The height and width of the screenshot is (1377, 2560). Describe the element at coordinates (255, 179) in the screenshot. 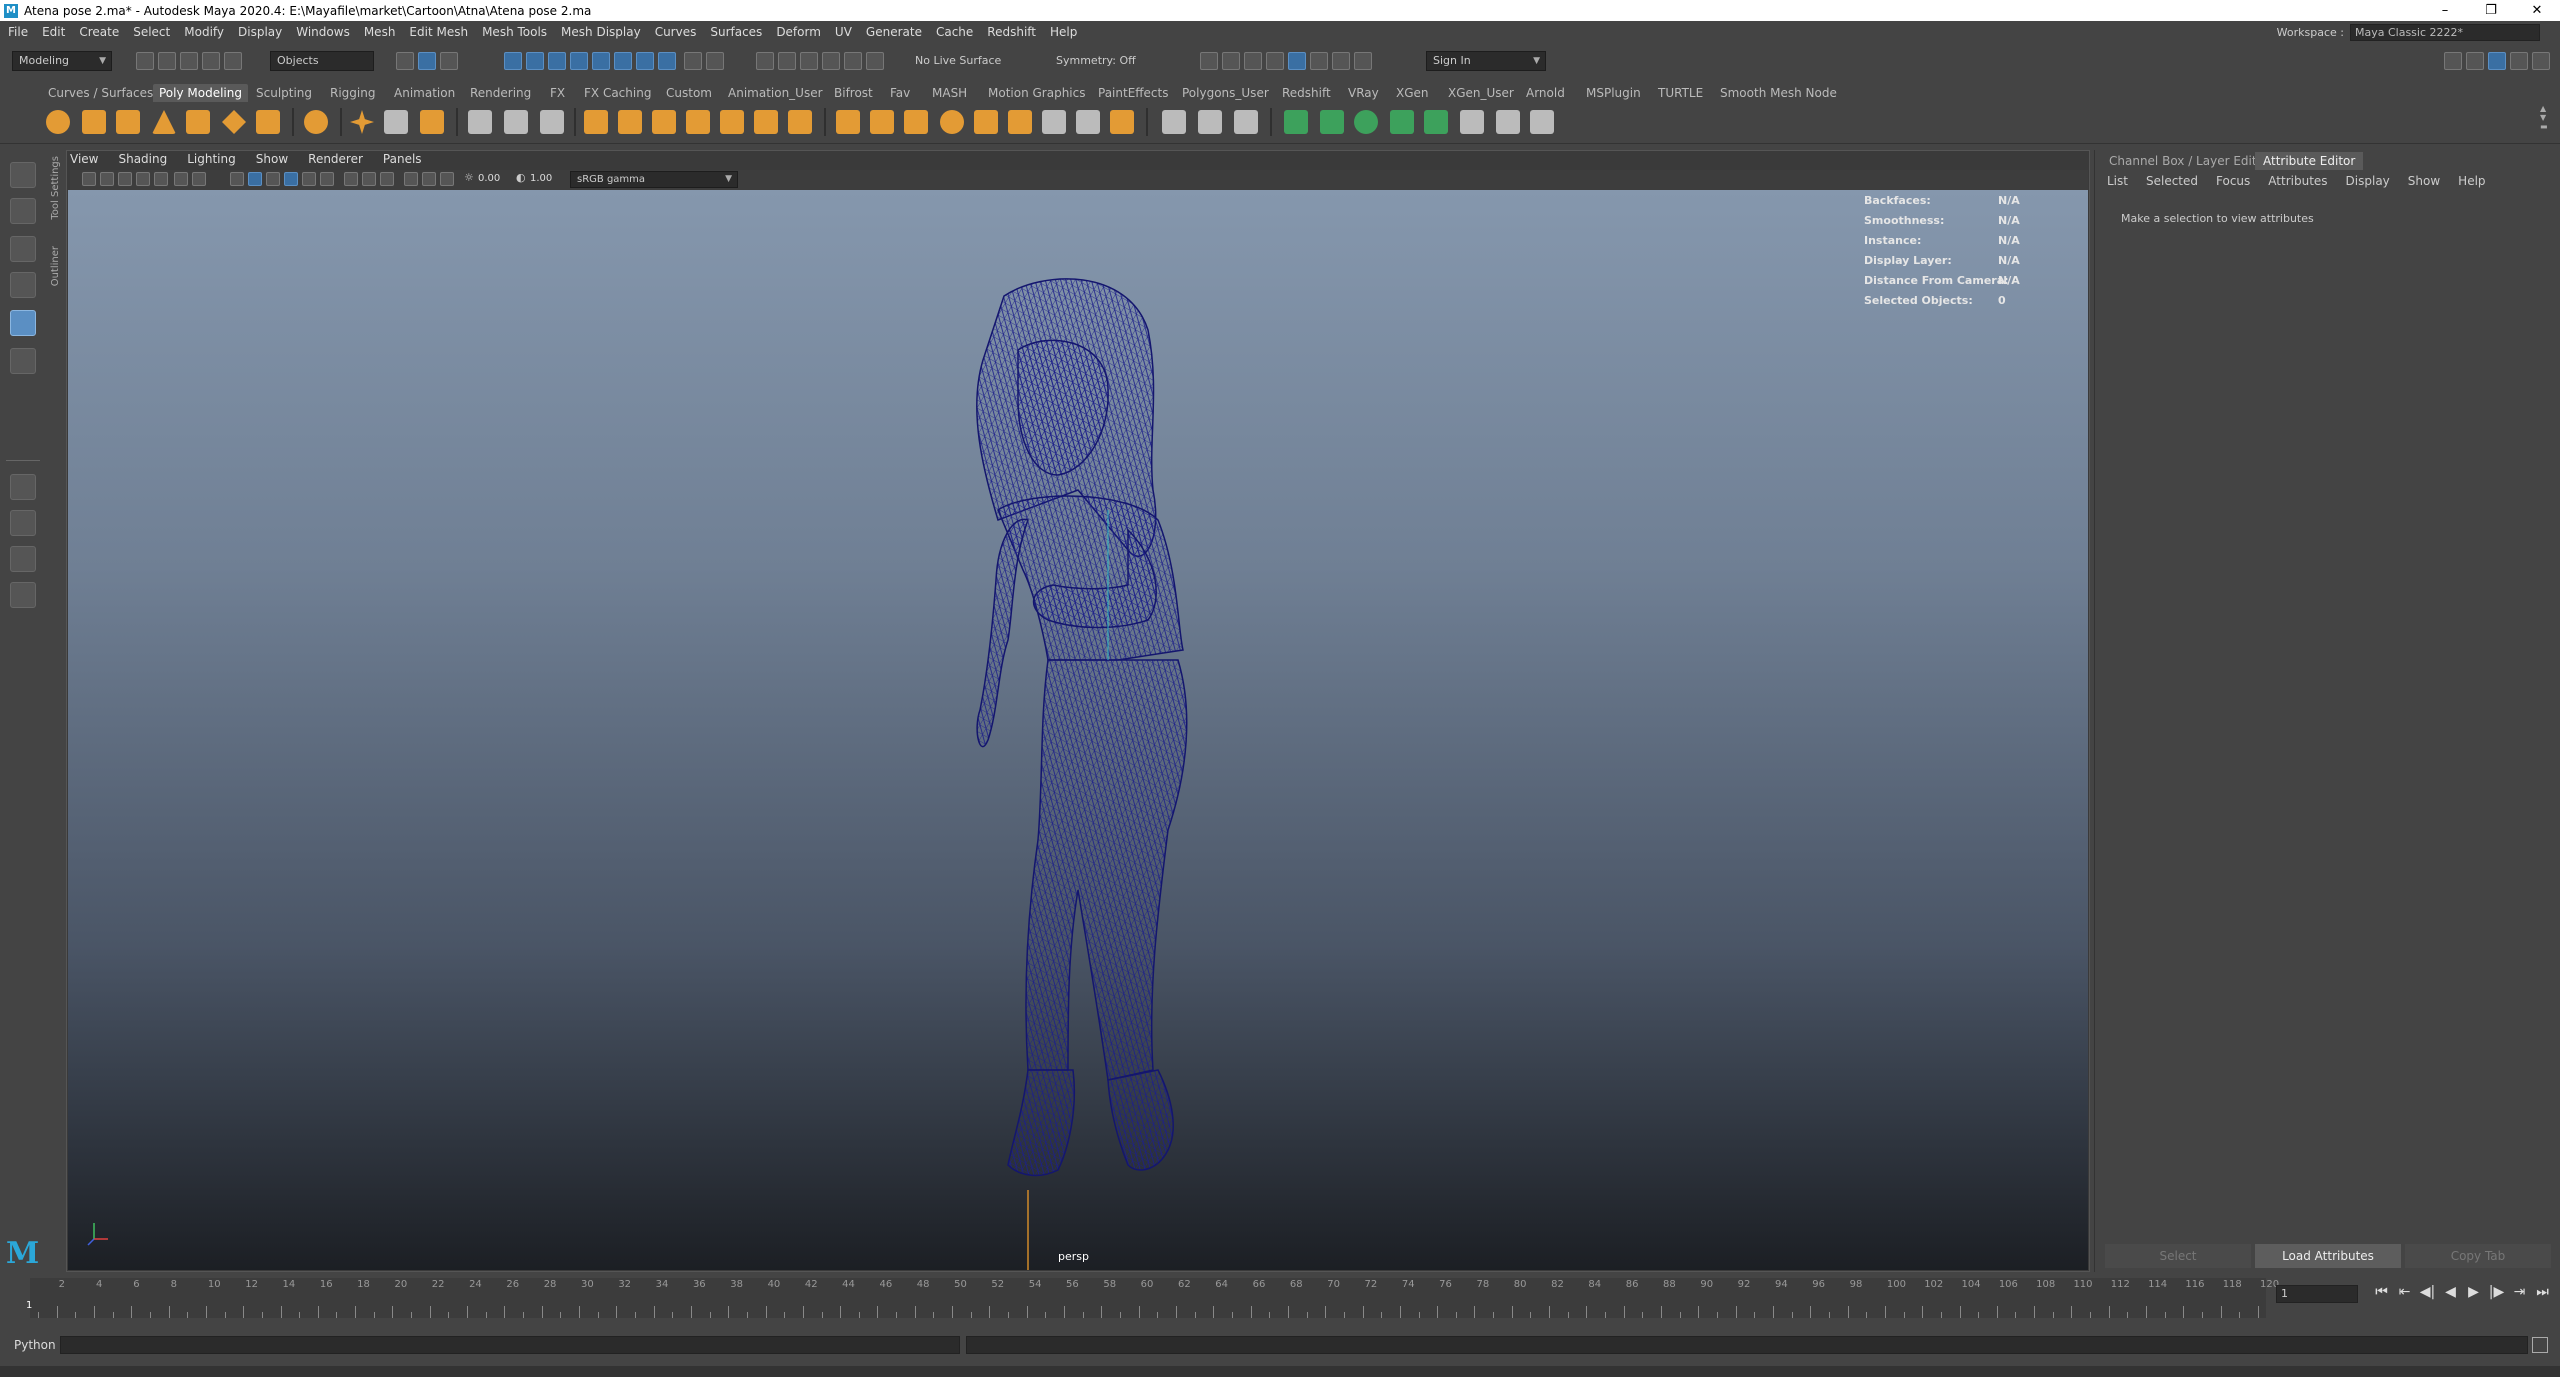

I see `smooth-shade-icon` at that location.